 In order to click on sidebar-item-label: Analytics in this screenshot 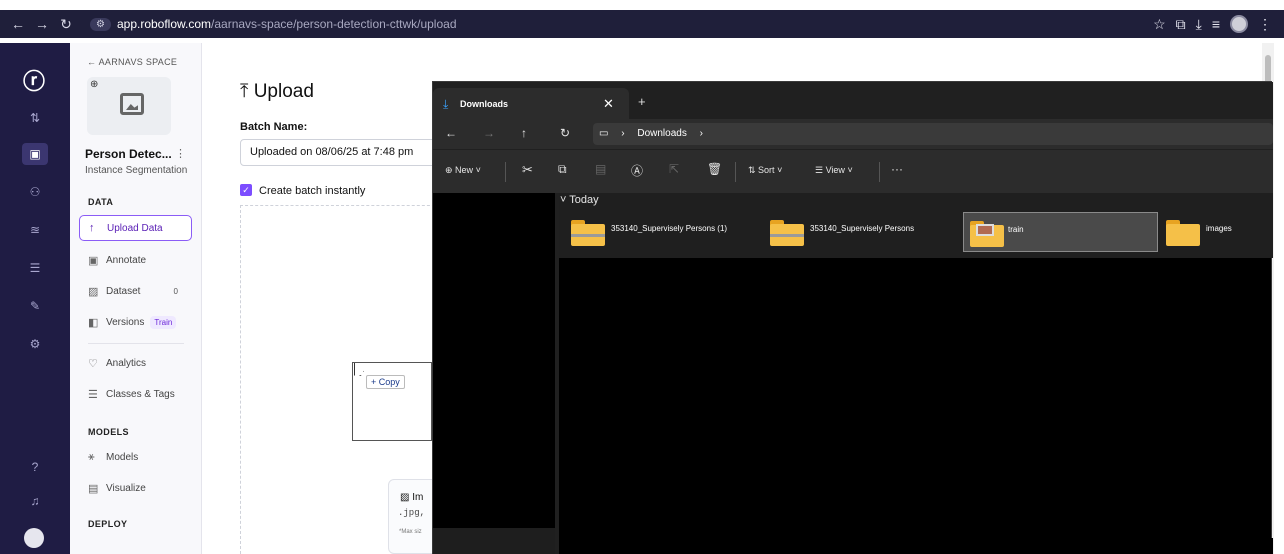, I will do `click(126, 363)`.